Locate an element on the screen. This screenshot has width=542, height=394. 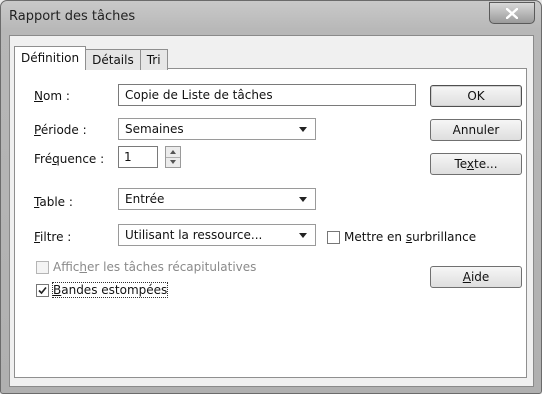
tab-tri: Tri is located at coordinates (153, 59).